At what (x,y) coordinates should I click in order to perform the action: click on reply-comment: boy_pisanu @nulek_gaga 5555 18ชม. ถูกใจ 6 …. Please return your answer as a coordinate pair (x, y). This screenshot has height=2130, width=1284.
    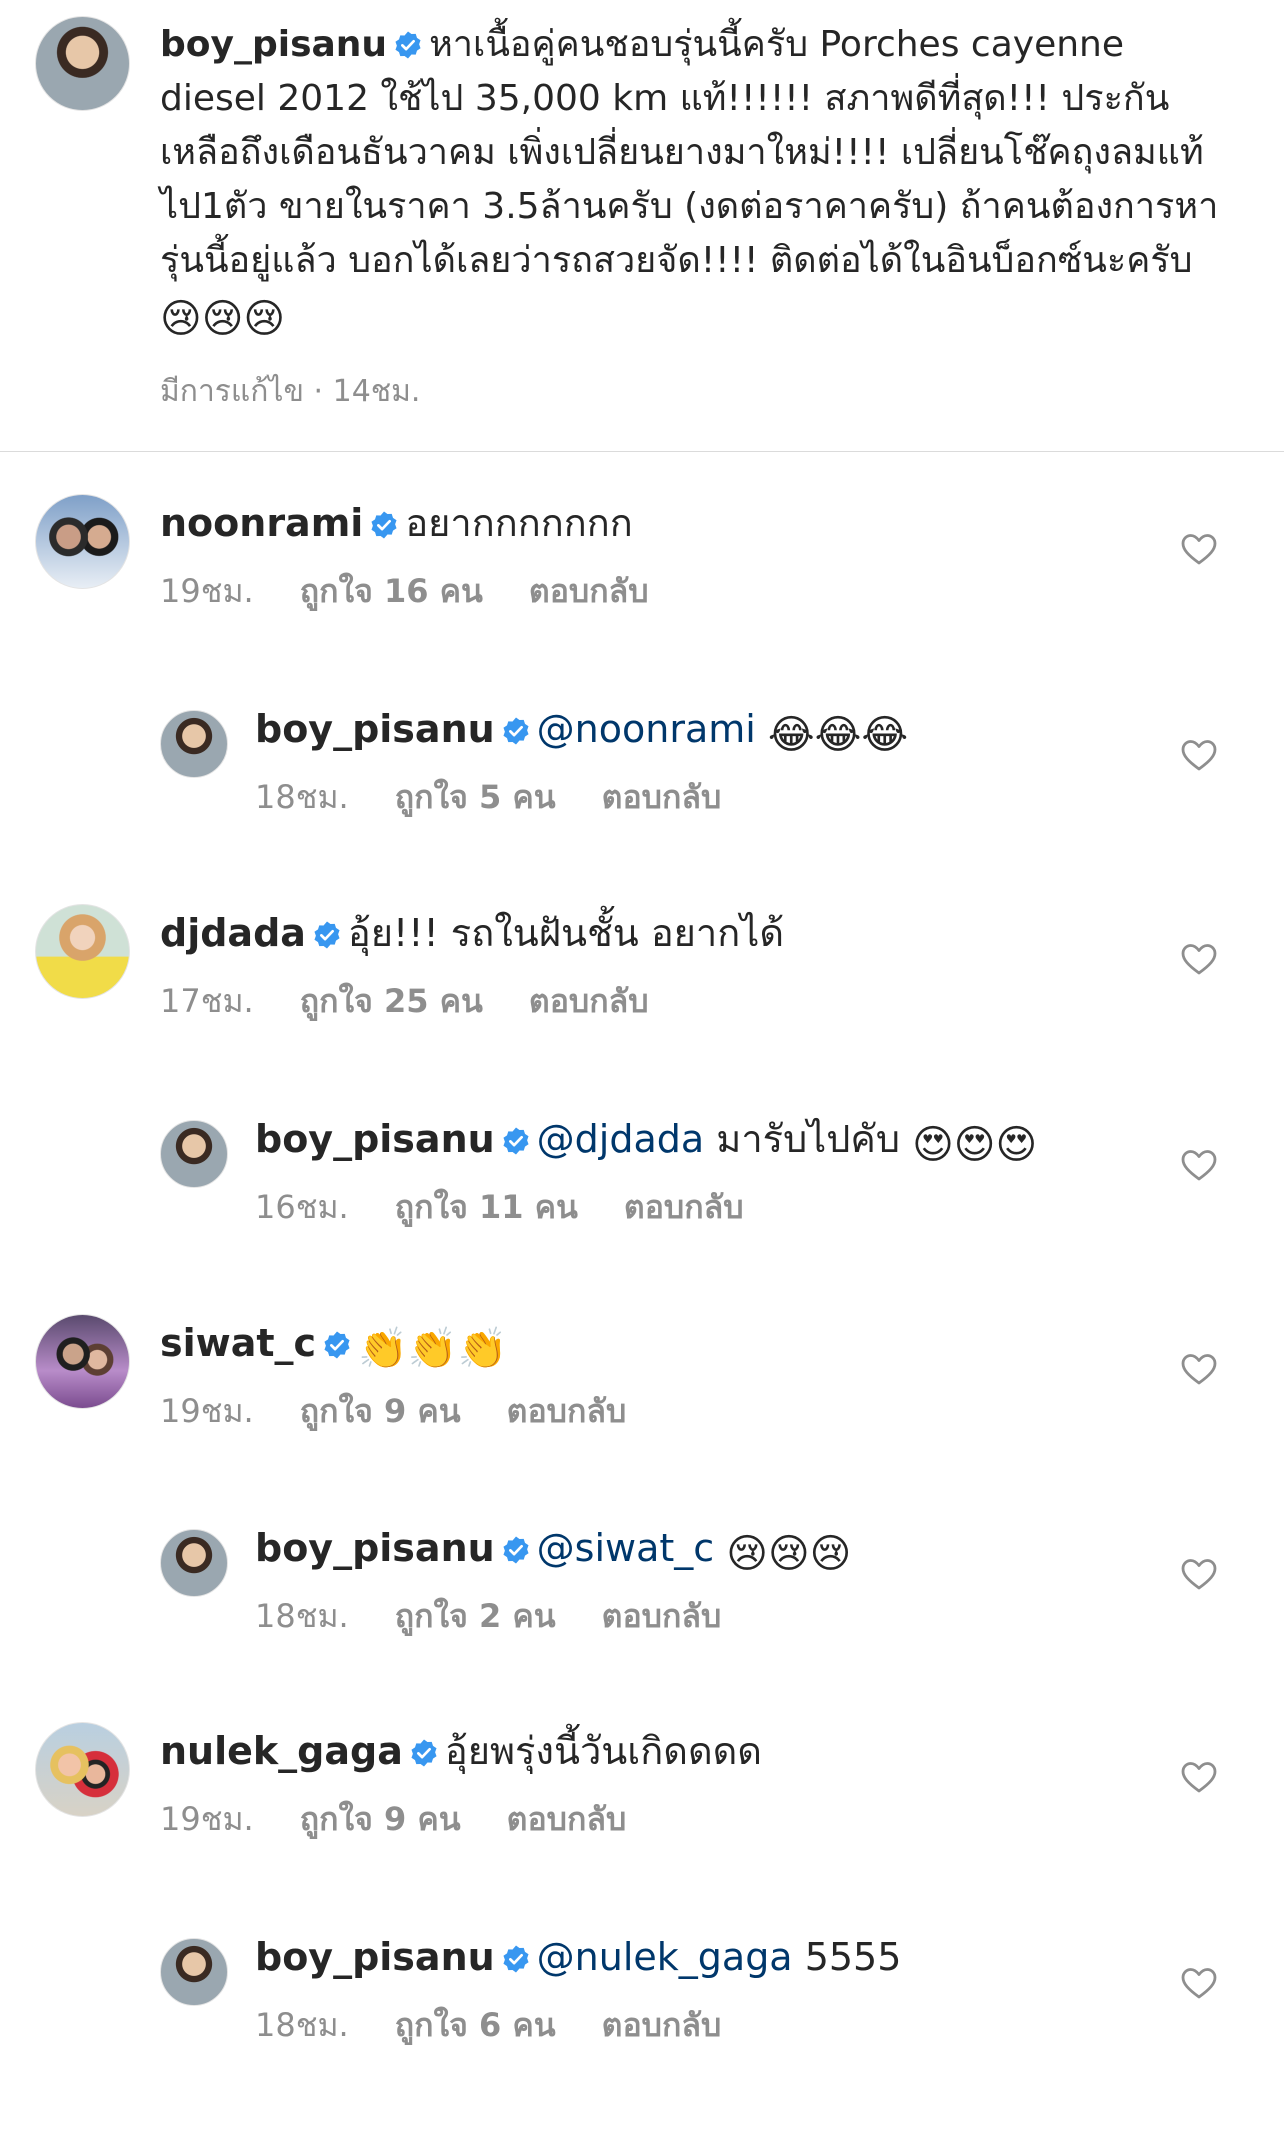
    Looking at the image, I should click on (642, 2030).